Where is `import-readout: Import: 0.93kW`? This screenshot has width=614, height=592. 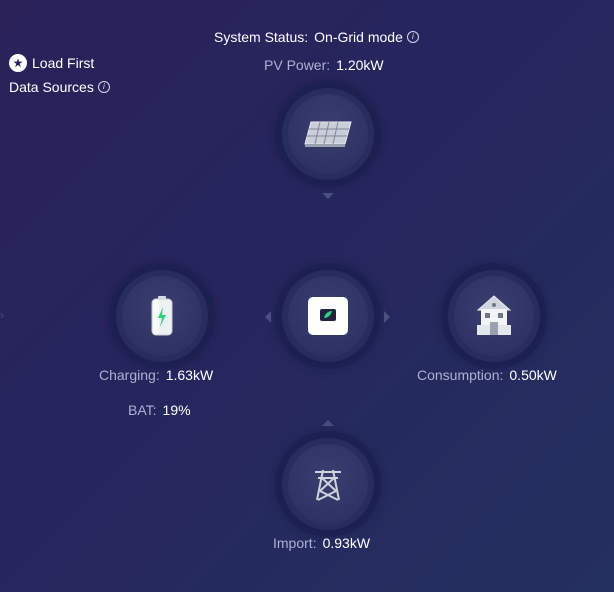 import-readout: Import: 0.93kW is located at coordinates (321, 543).